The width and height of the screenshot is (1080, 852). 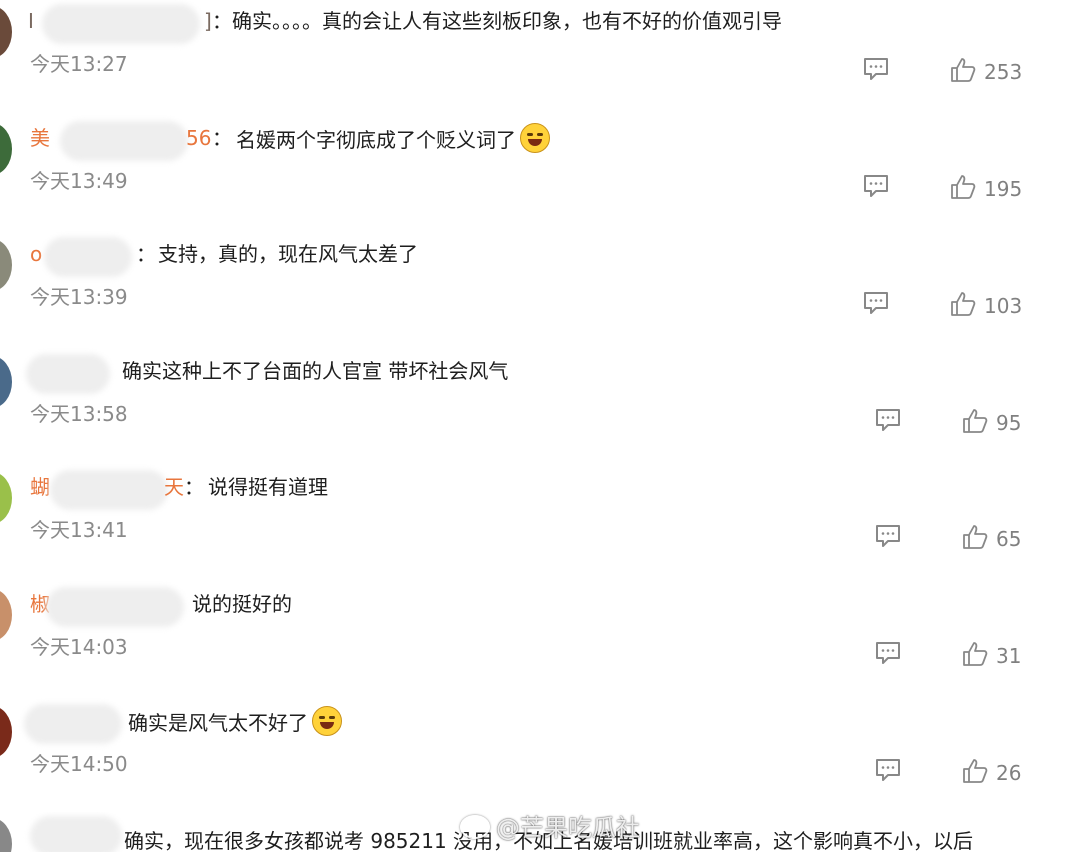 I want to click on comment-text: 支持，真的，现在风气太差了, so click(x=288, y=254).